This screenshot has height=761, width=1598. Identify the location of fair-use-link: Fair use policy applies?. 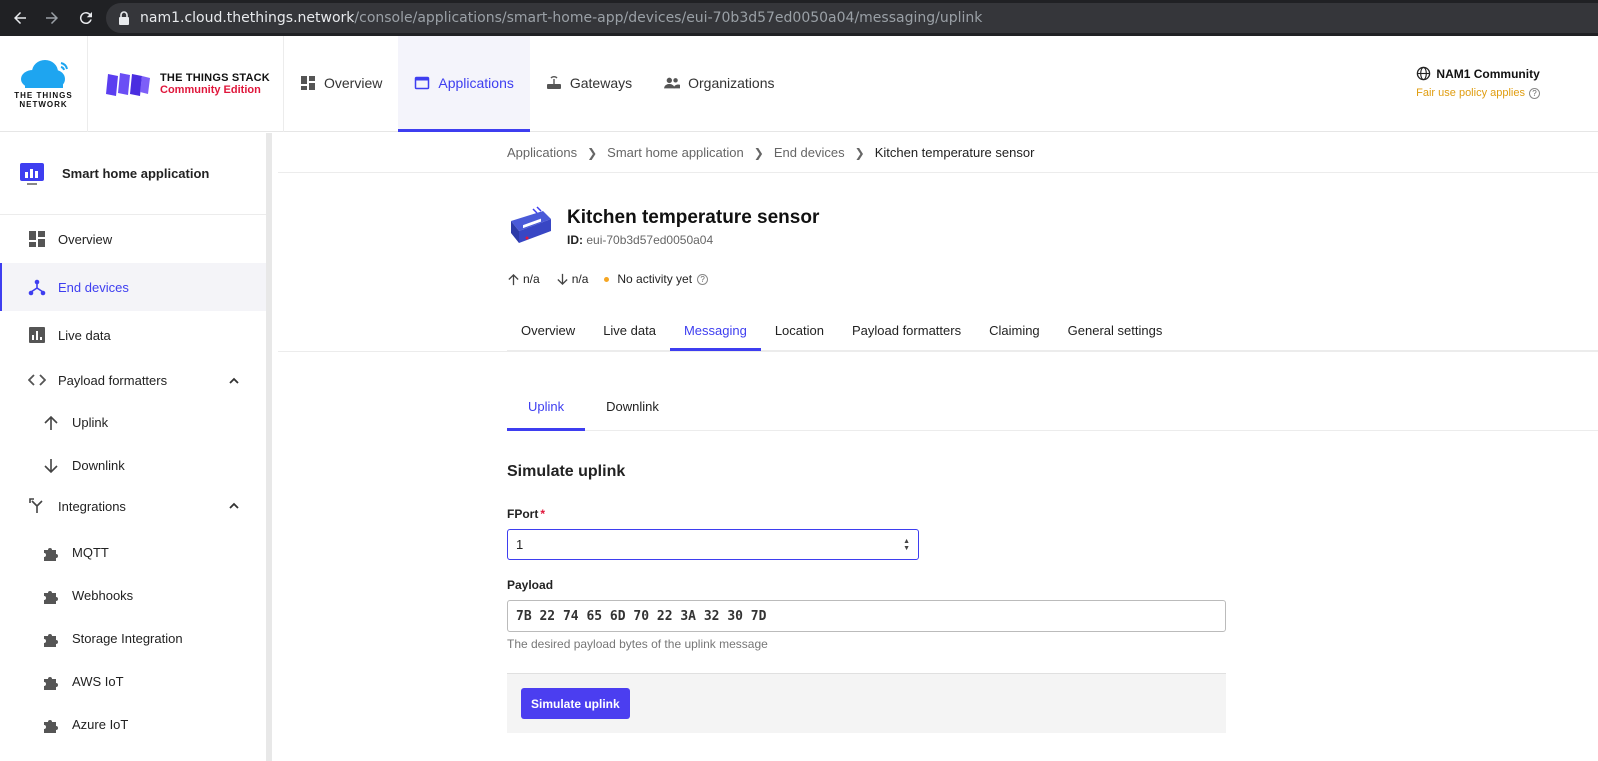
(1478, 93).